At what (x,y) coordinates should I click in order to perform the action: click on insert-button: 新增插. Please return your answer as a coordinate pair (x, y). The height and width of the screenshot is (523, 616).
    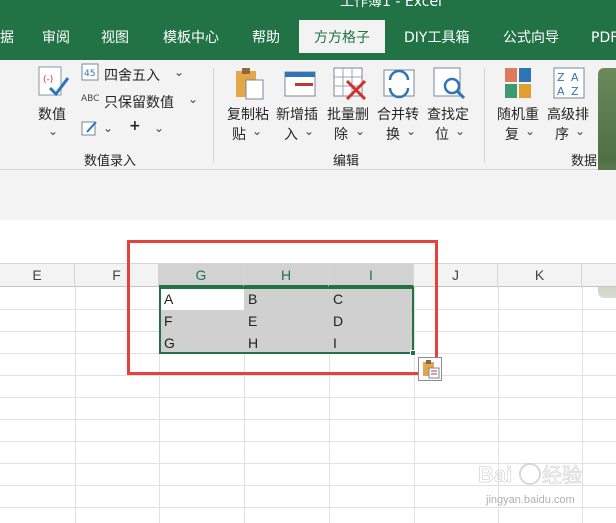
    Looking at the image, I should click on (297, 114).